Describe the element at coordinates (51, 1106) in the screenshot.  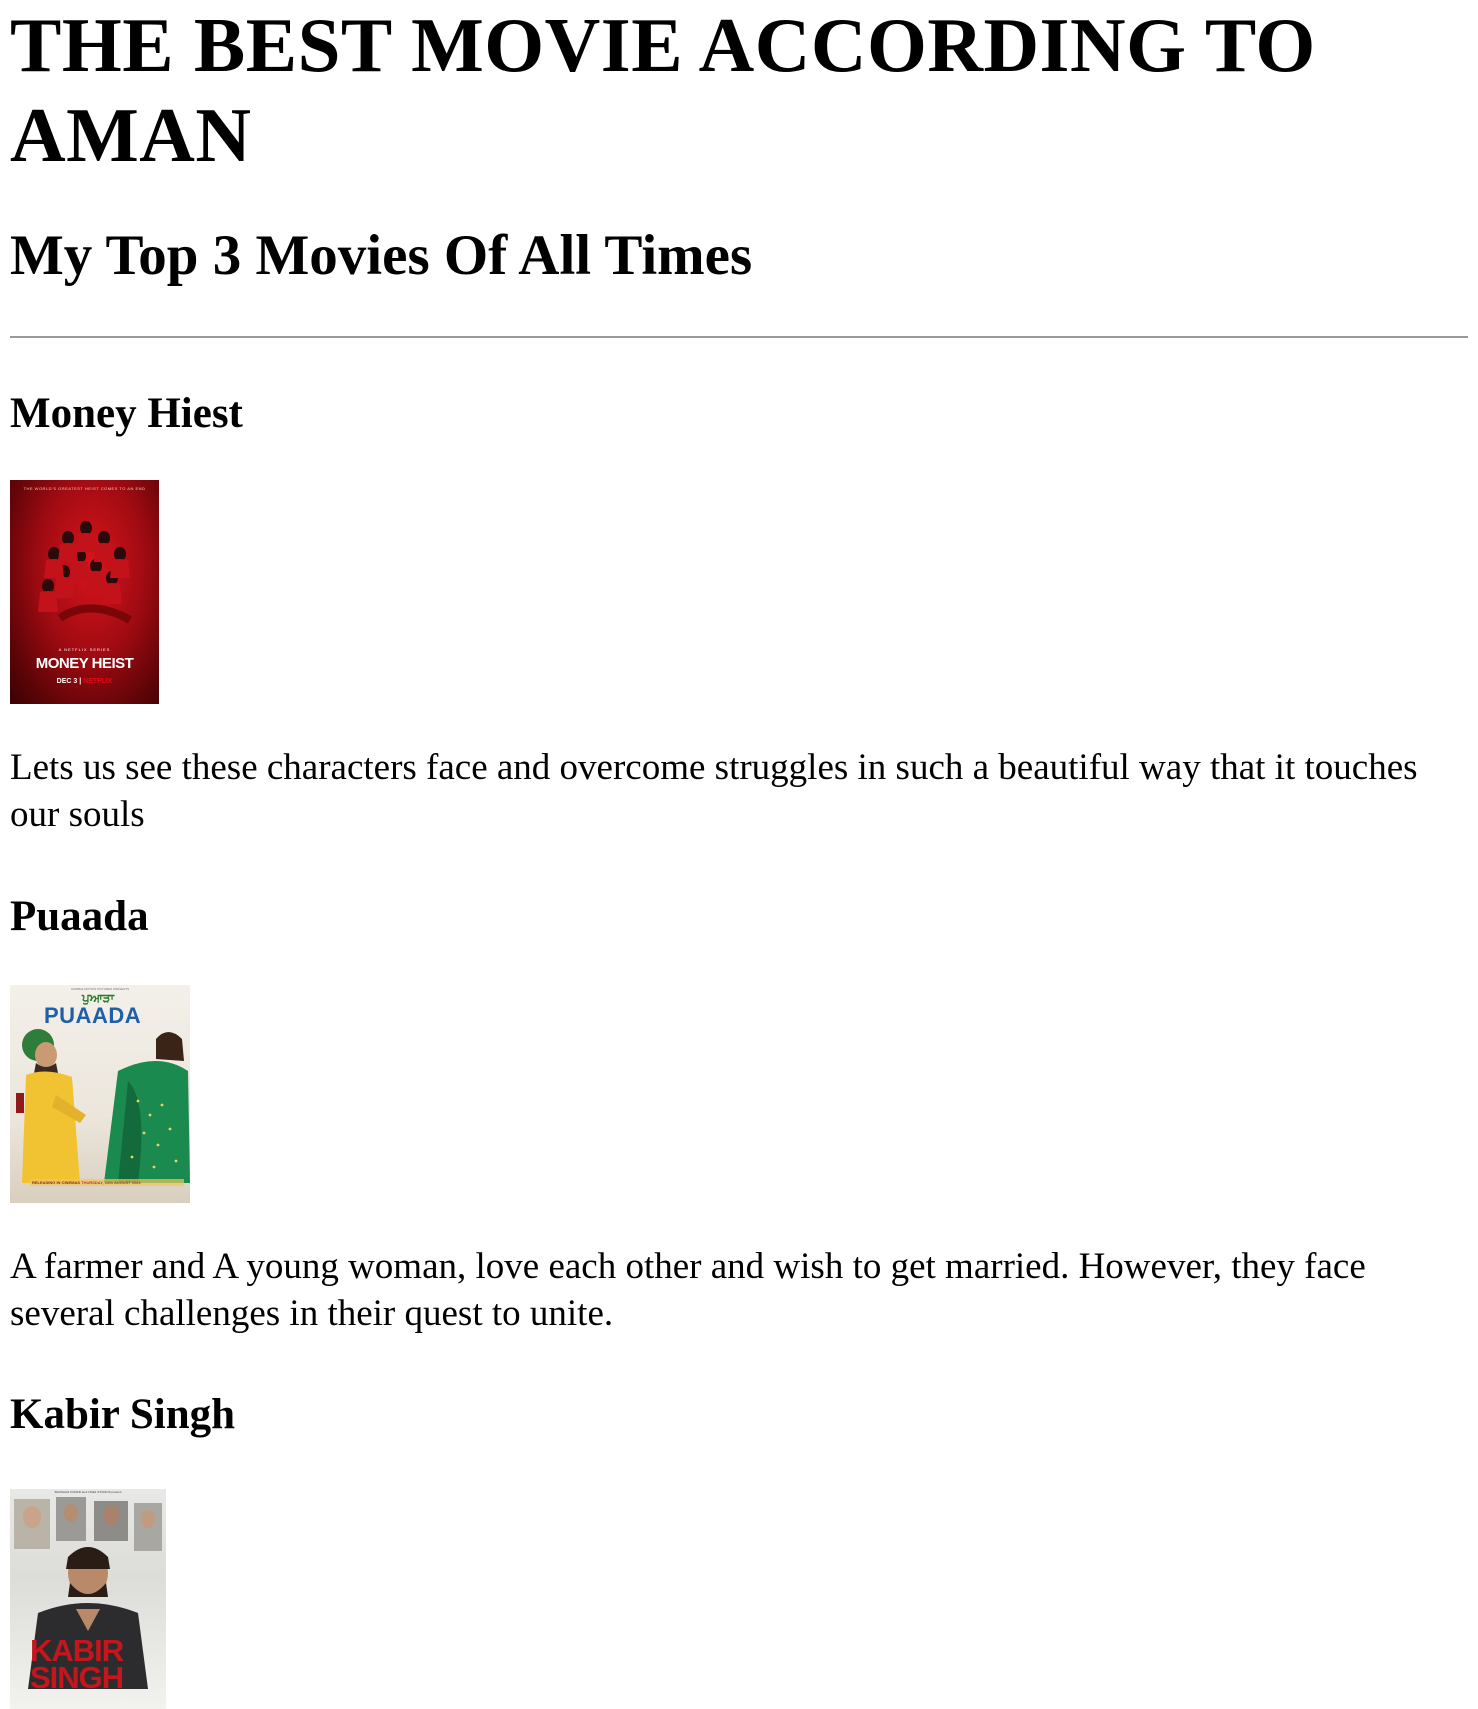
I see `man-figure-icon` at that location.